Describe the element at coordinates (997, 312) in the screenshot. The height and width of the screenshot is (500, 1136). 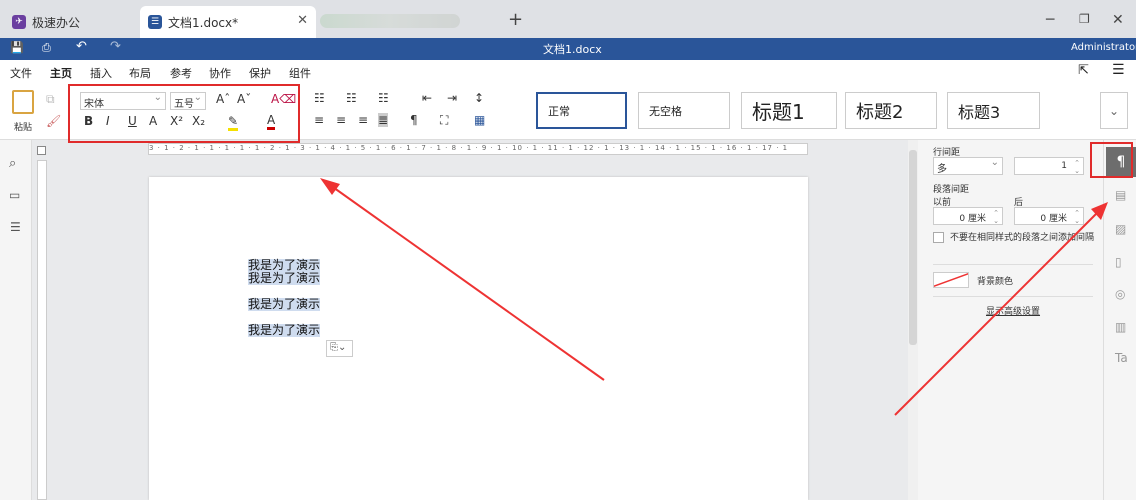
I see `arrow-to-paragraph-icon` at that location.